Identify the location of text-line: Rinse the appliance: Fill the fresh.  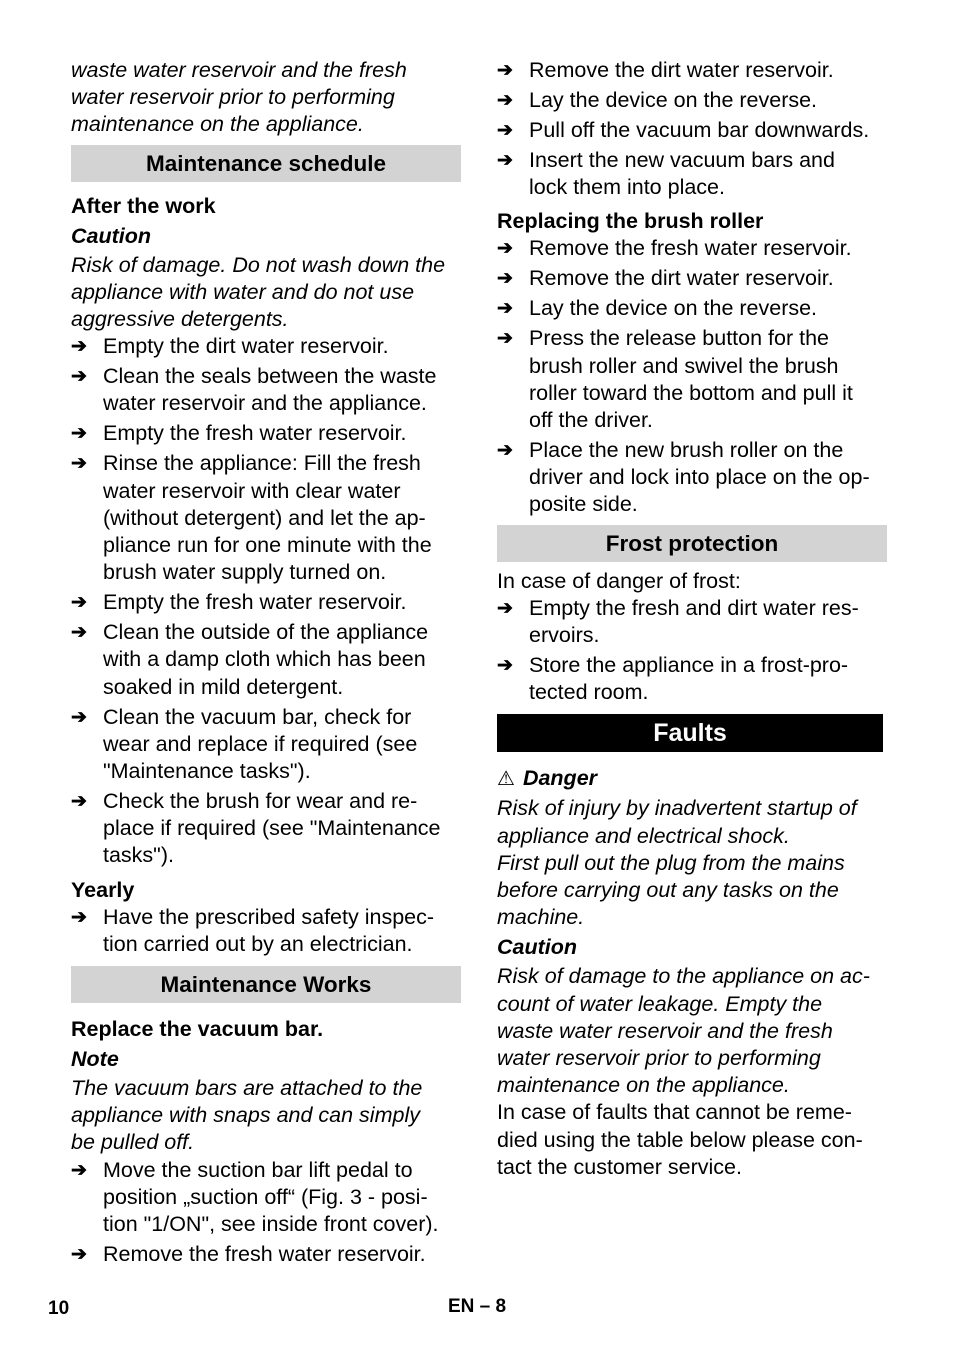
(262, 463).